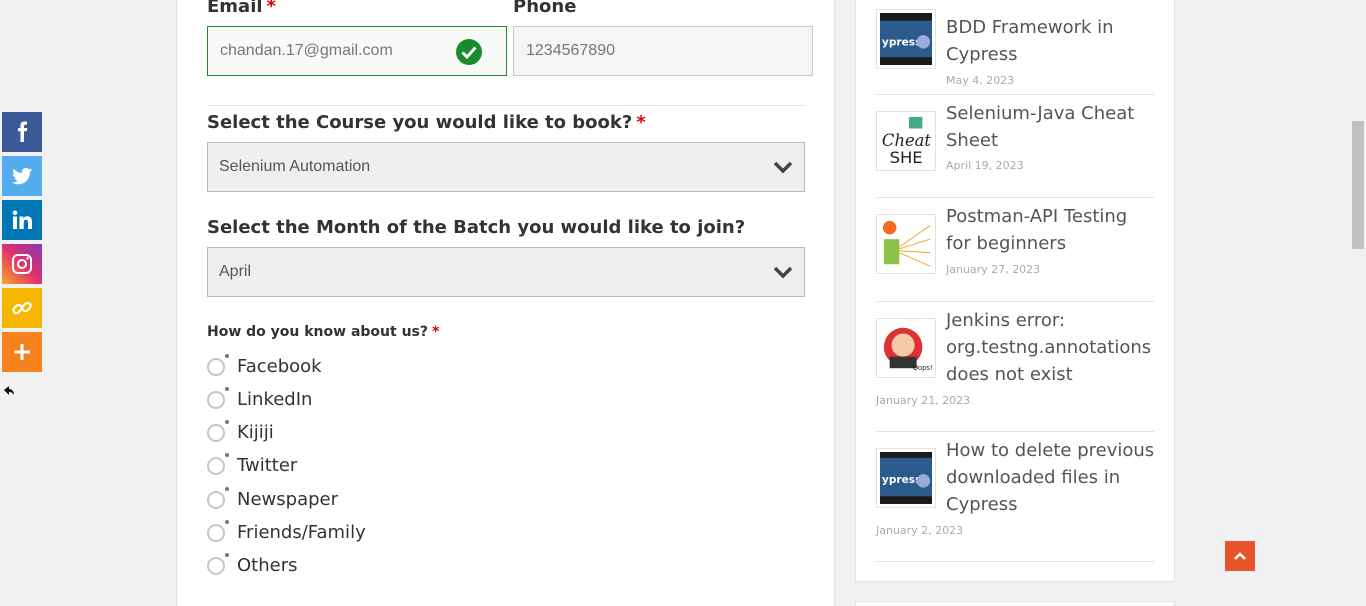  Describe the element at coordinates (920, 530) in the screenshot. I see `post-date: January 2, 2023` at that location.